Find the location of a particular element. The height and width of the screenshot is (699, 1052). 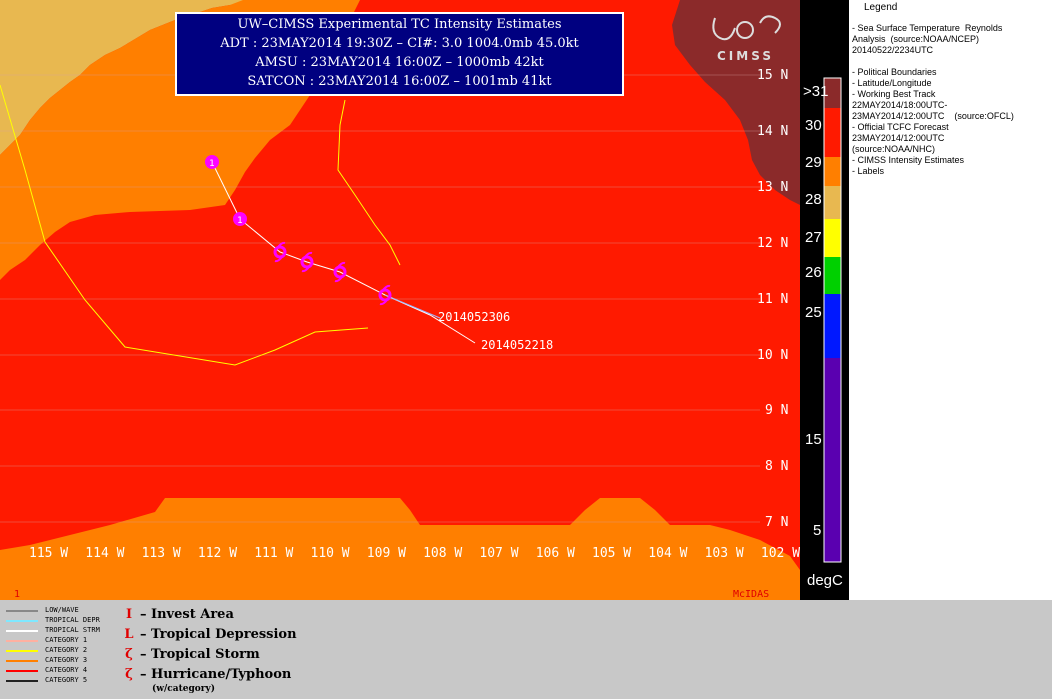

latitude-label: 13 N is located at coordinates (773, 187).